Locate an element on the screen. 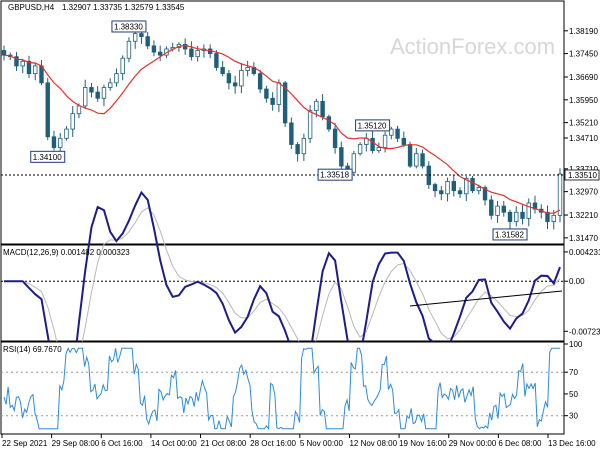  macd-y-axis: 0.004231 0.00 -0.00723 is located at coordinates (582, 292).